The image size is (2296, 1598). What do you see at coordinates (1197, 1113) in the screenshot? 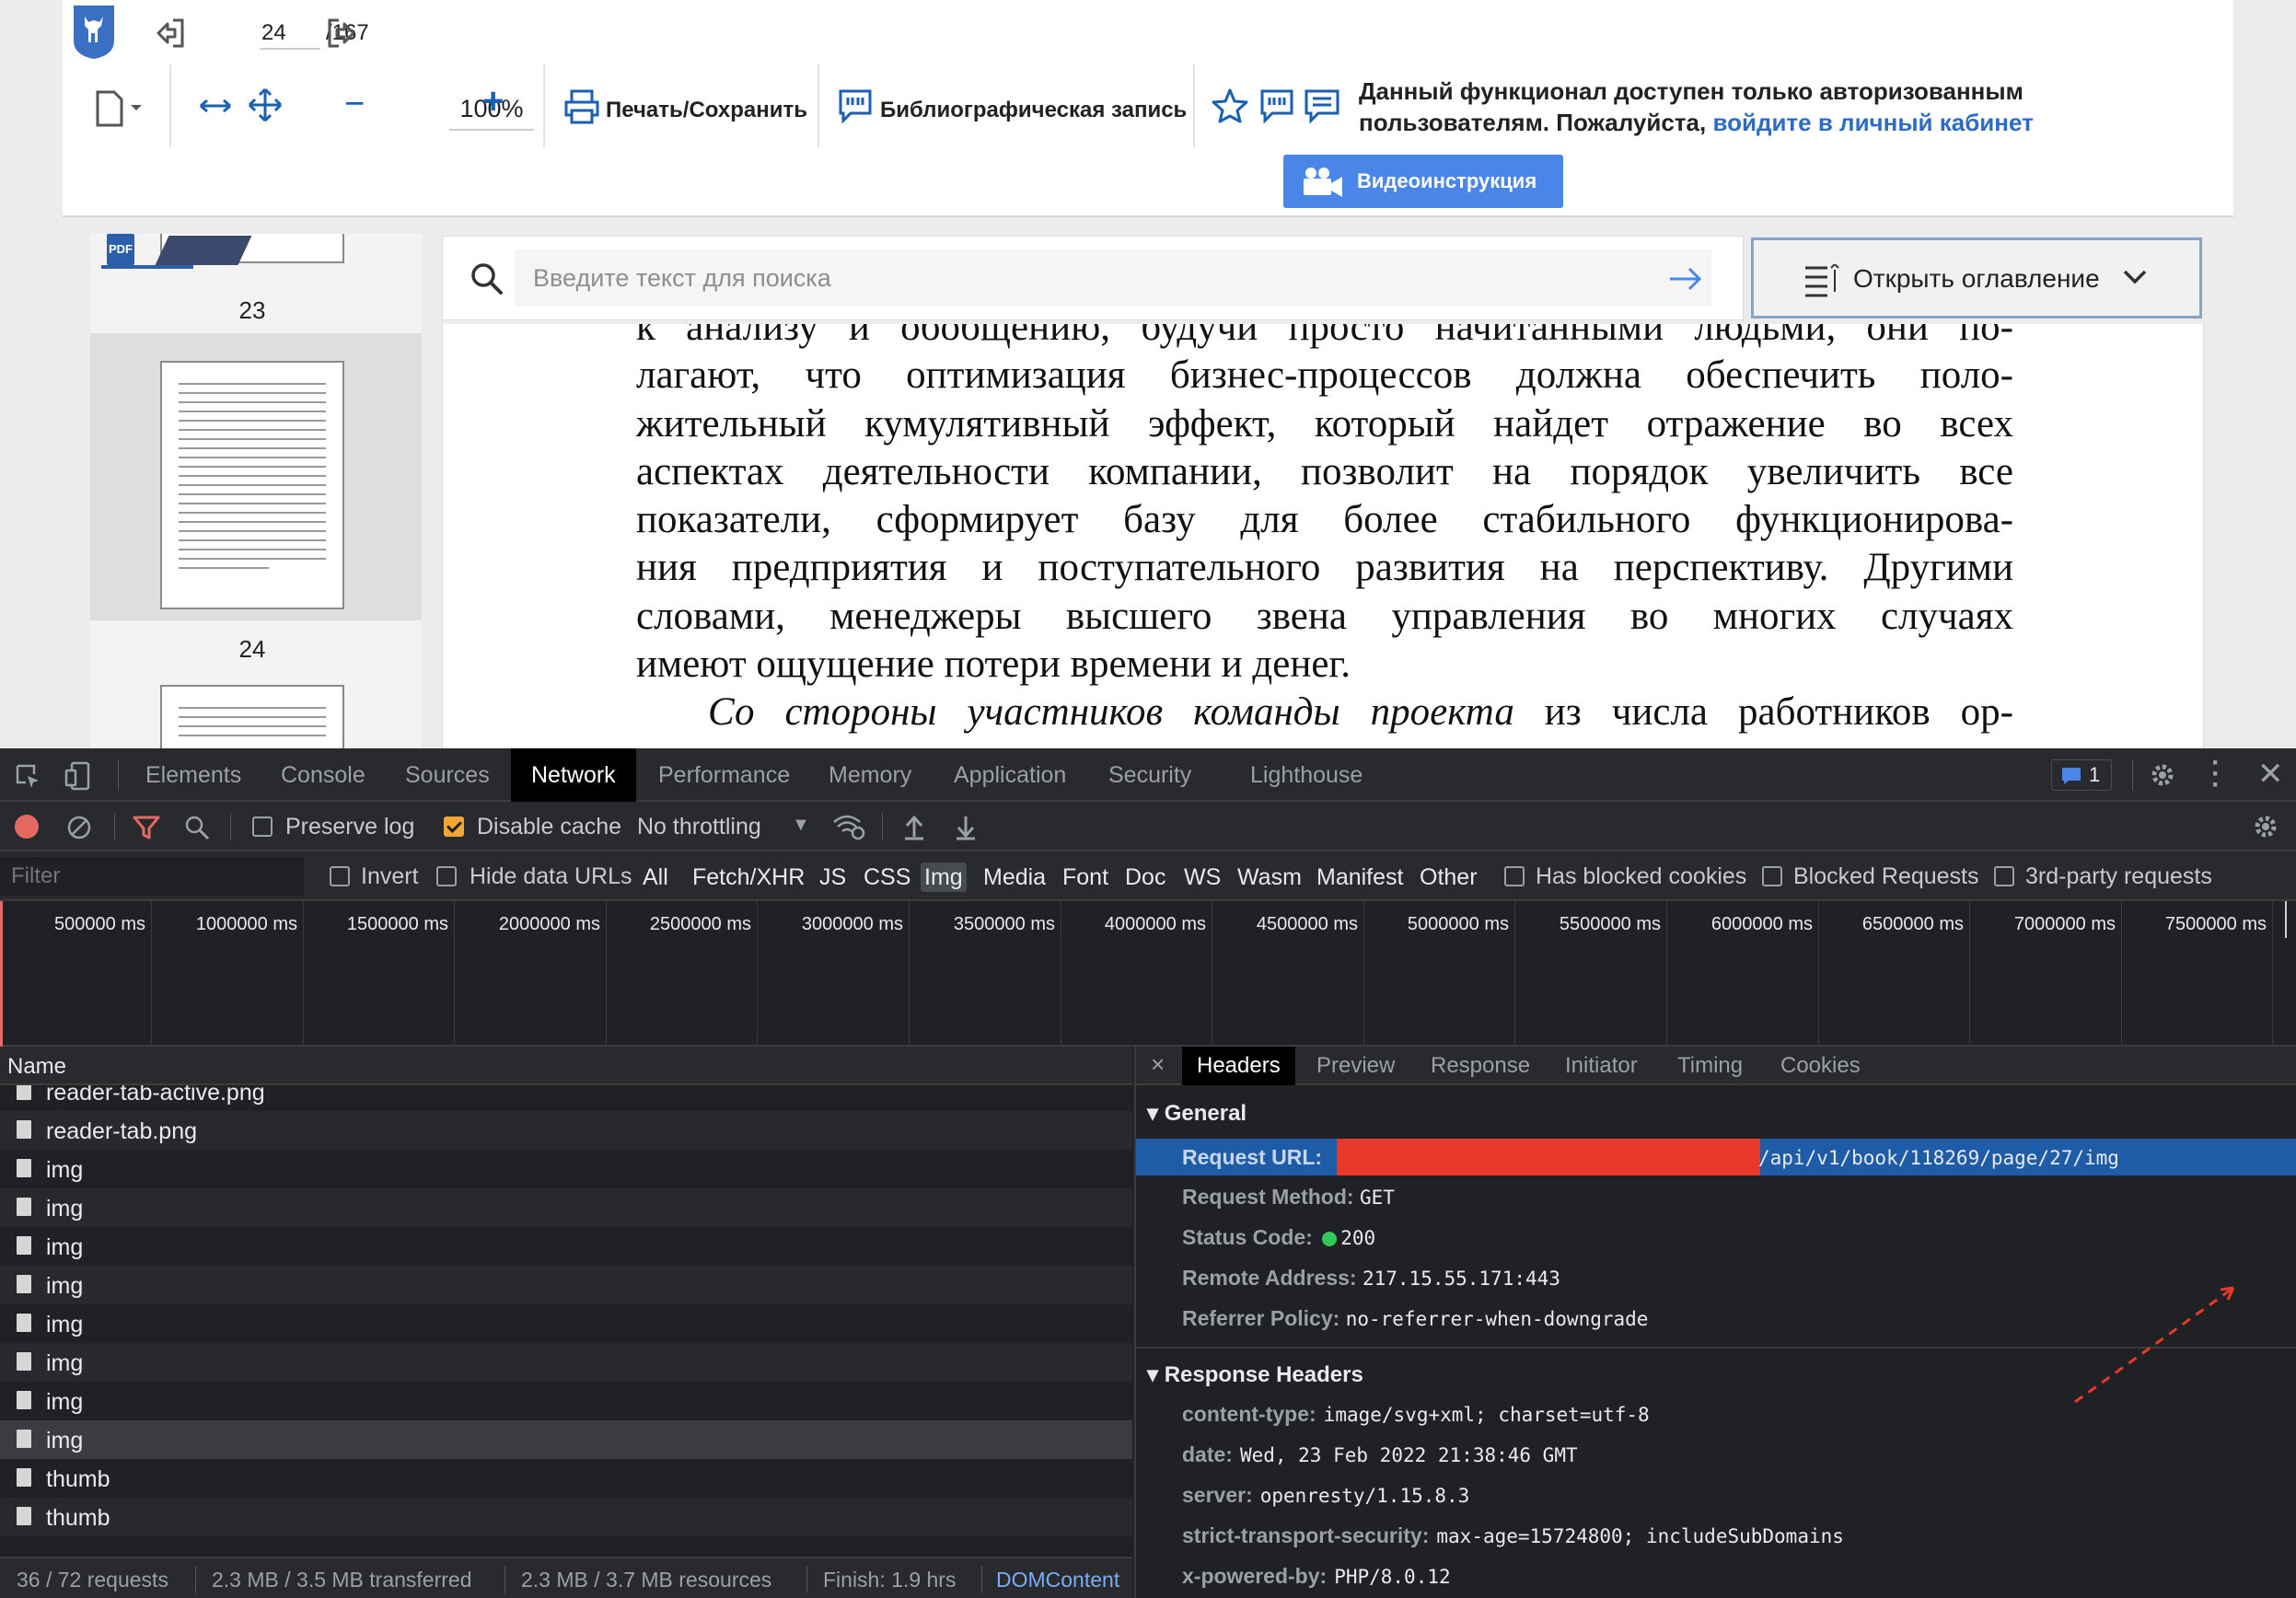
I see `general-section-toggle: ▾ General` at bounding box center [1197, 1113].